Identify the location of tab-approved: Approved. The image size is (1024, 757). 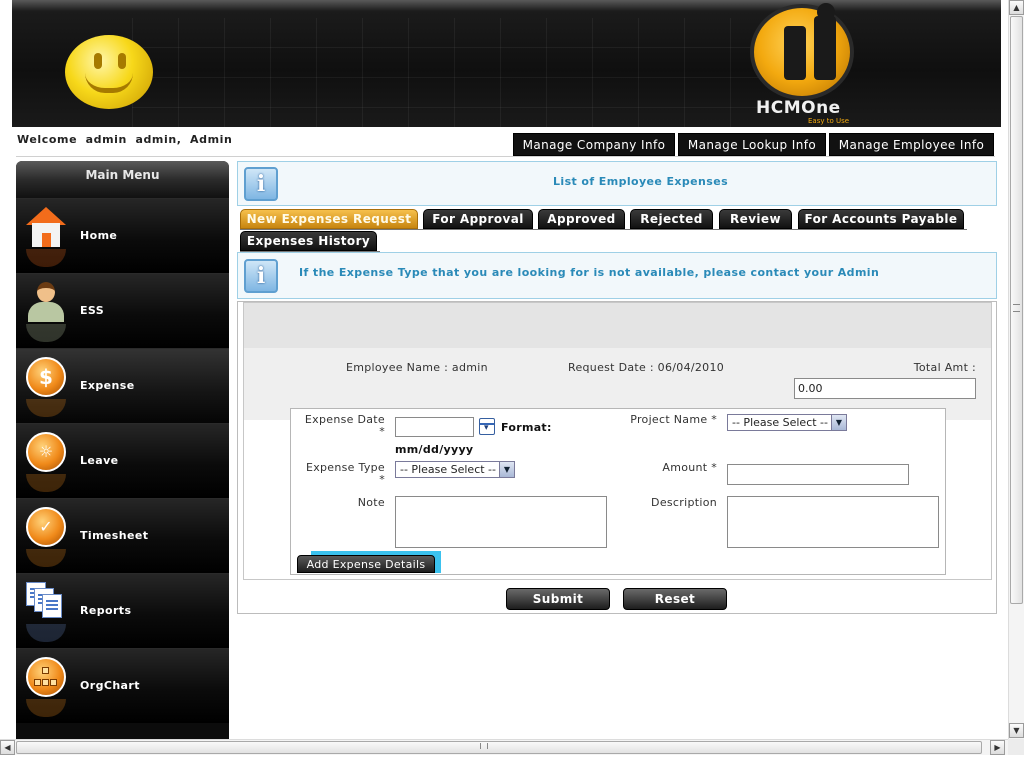
(581, 219).